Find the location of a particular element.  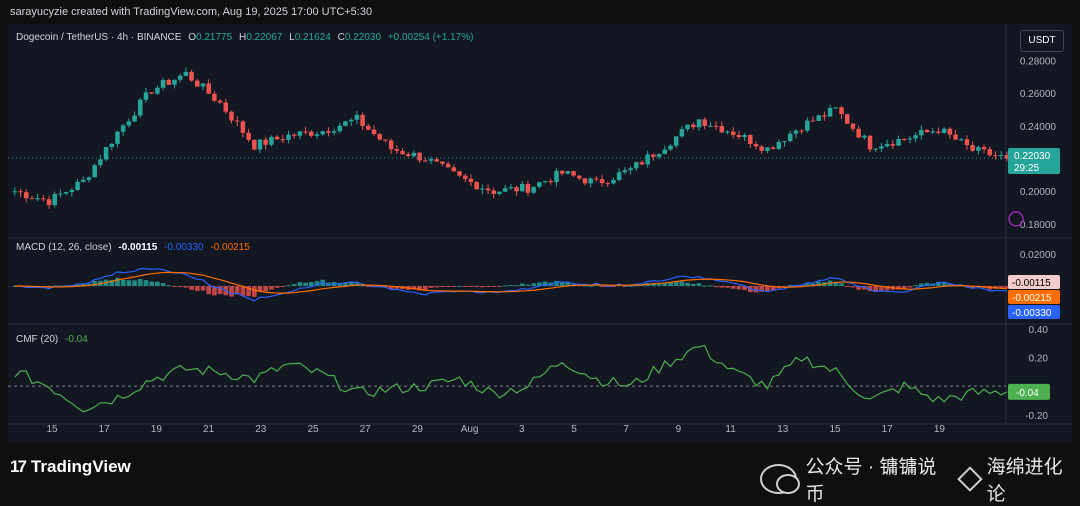

tradingview-name: TradingView is located at coordinates (80, 466).